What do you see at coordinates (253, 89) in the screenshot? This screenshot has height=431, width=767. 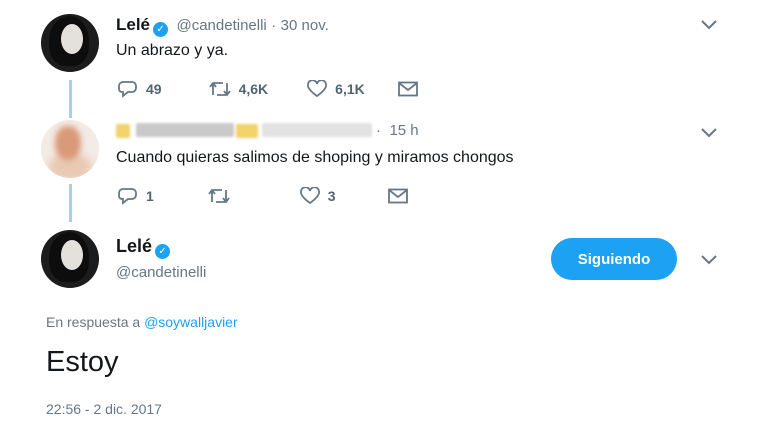 I see `retweet-count: 4,6K` at bounding box center [253, 89].